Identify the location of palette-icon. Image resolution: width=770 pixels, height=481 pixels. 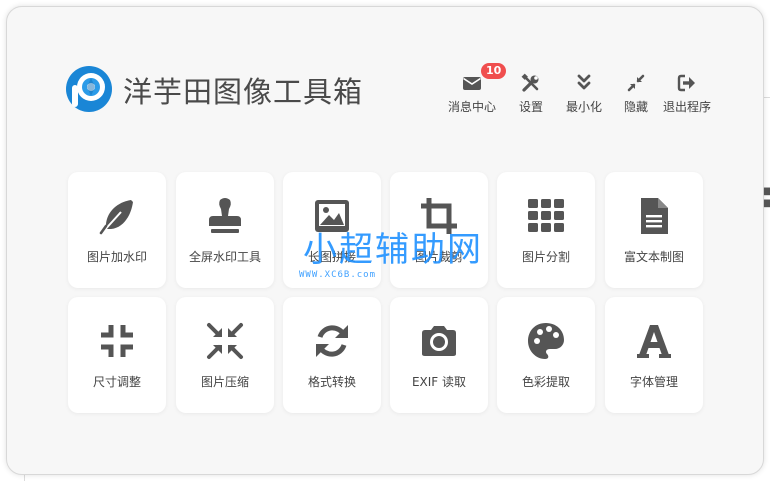
(546, 341).